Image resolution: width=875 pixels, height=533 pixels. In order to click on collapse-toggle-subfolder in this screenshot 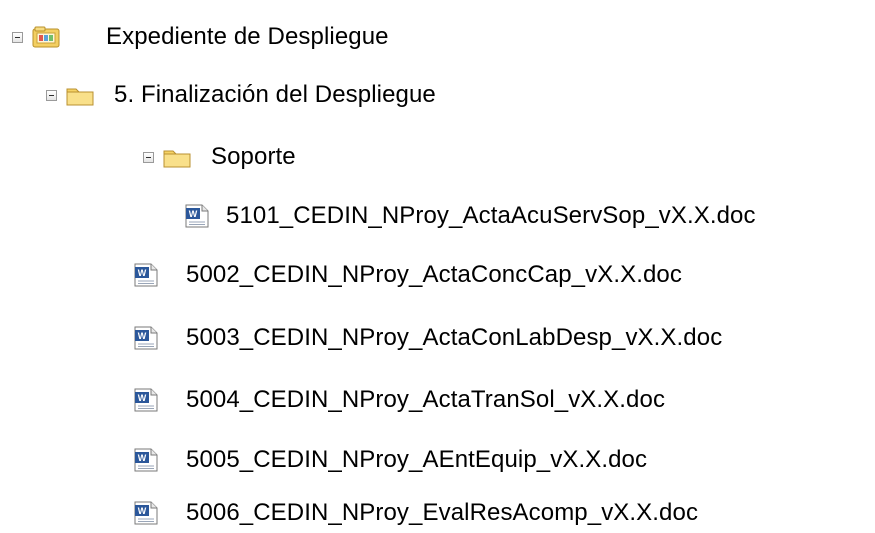, I will do `click(148, 157)`.